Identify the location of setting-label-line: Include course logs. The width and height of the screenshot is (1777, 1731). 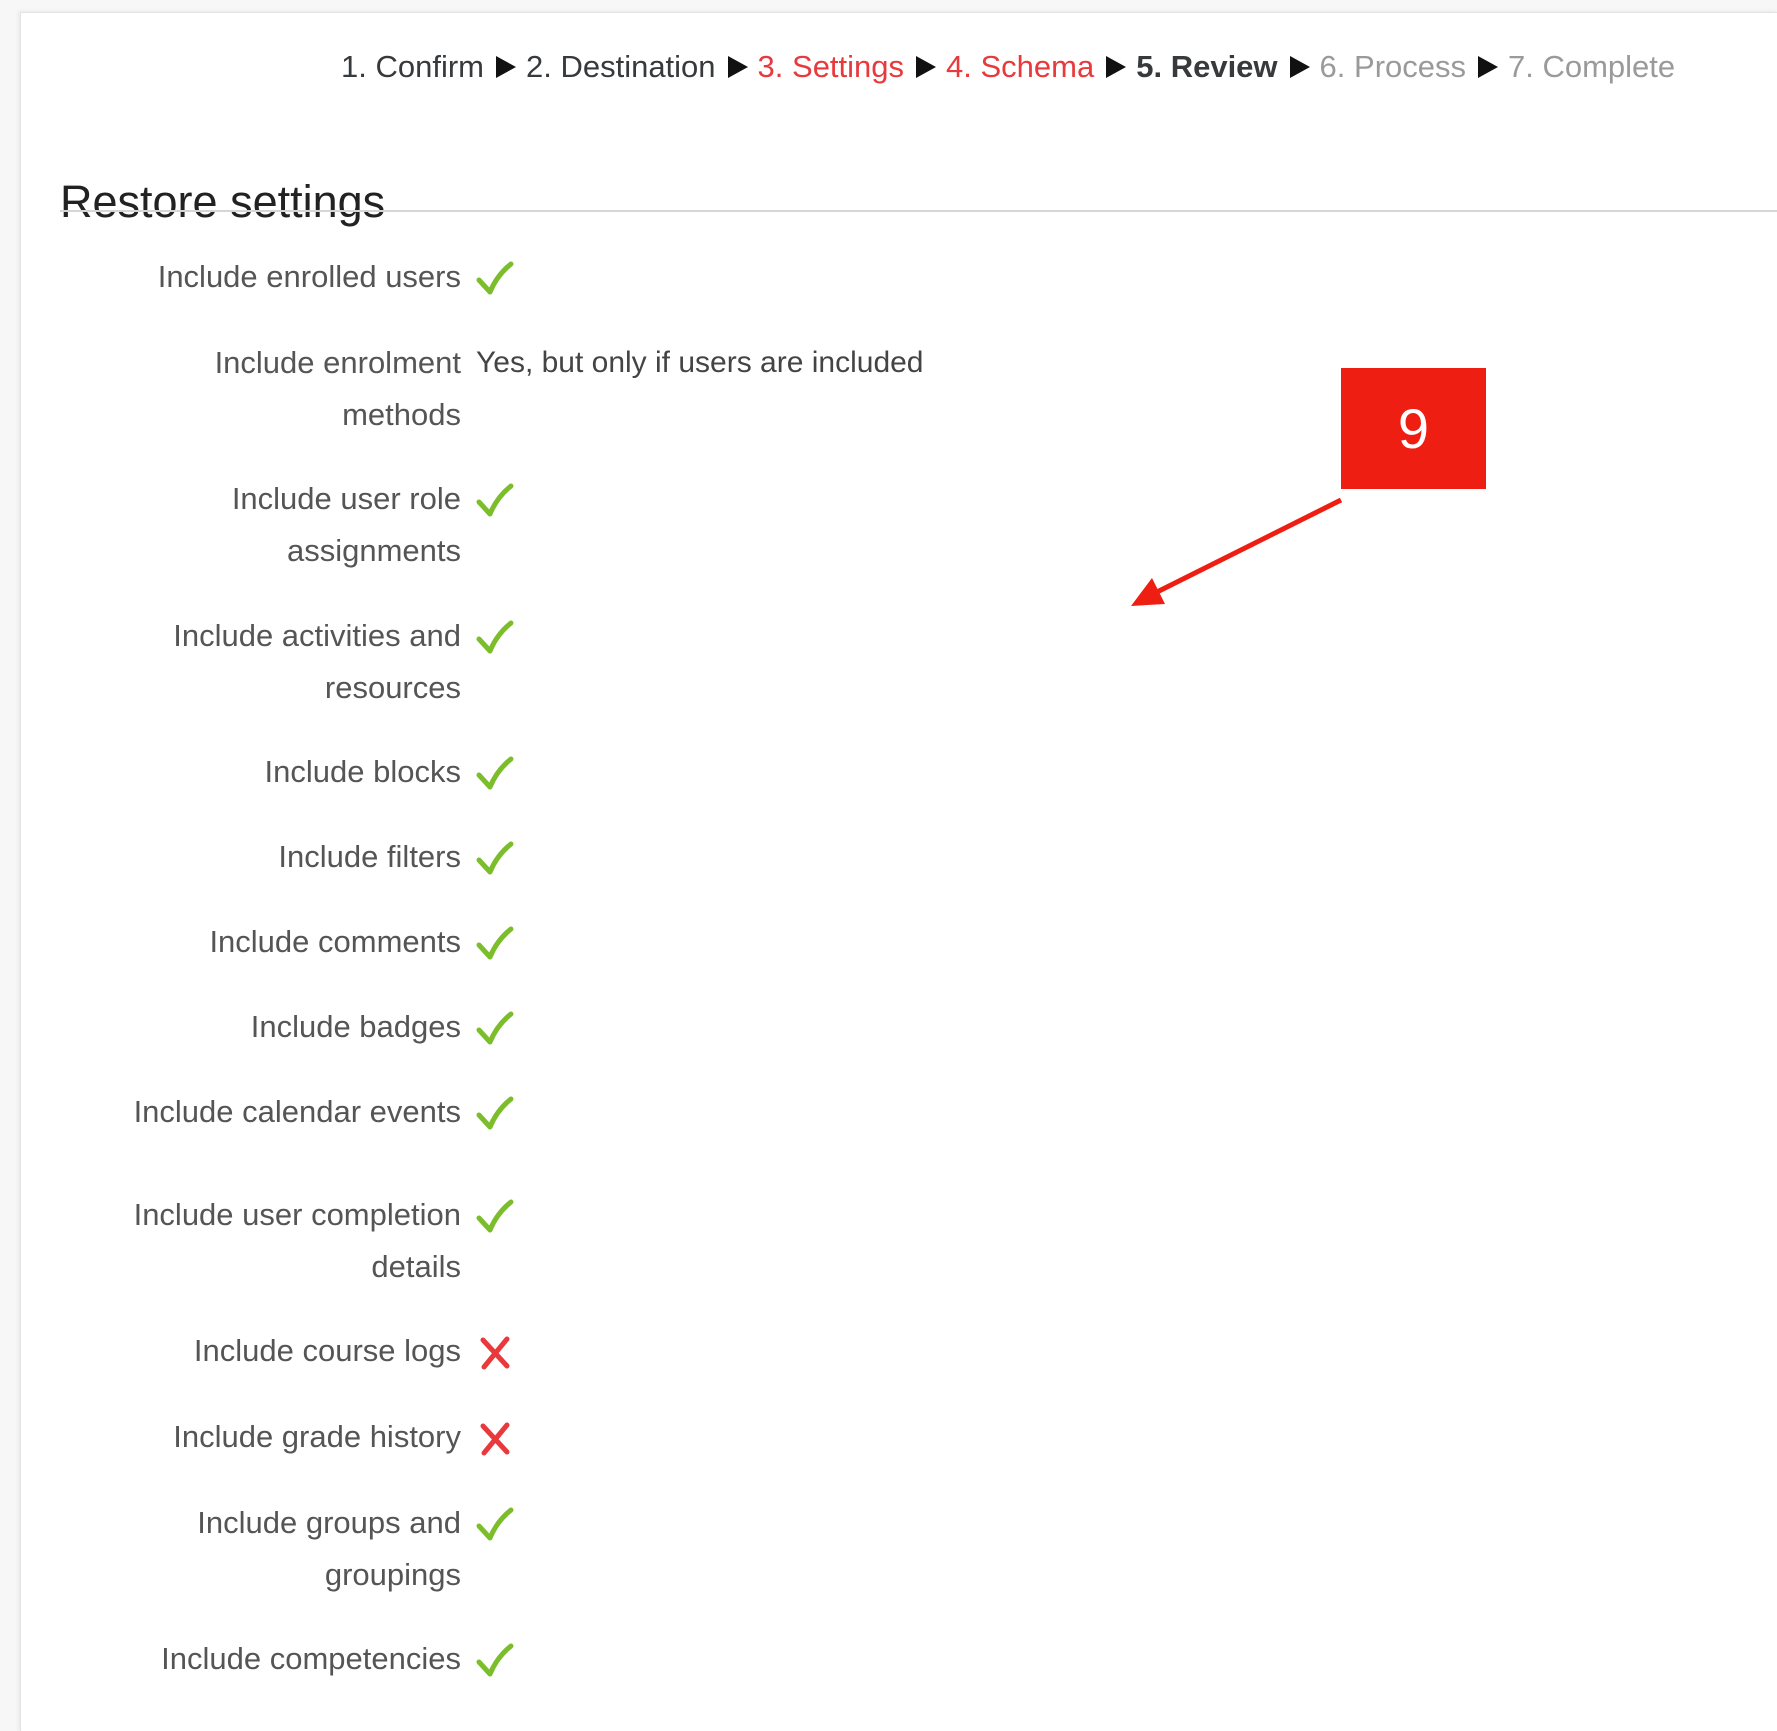
(327, 1350).